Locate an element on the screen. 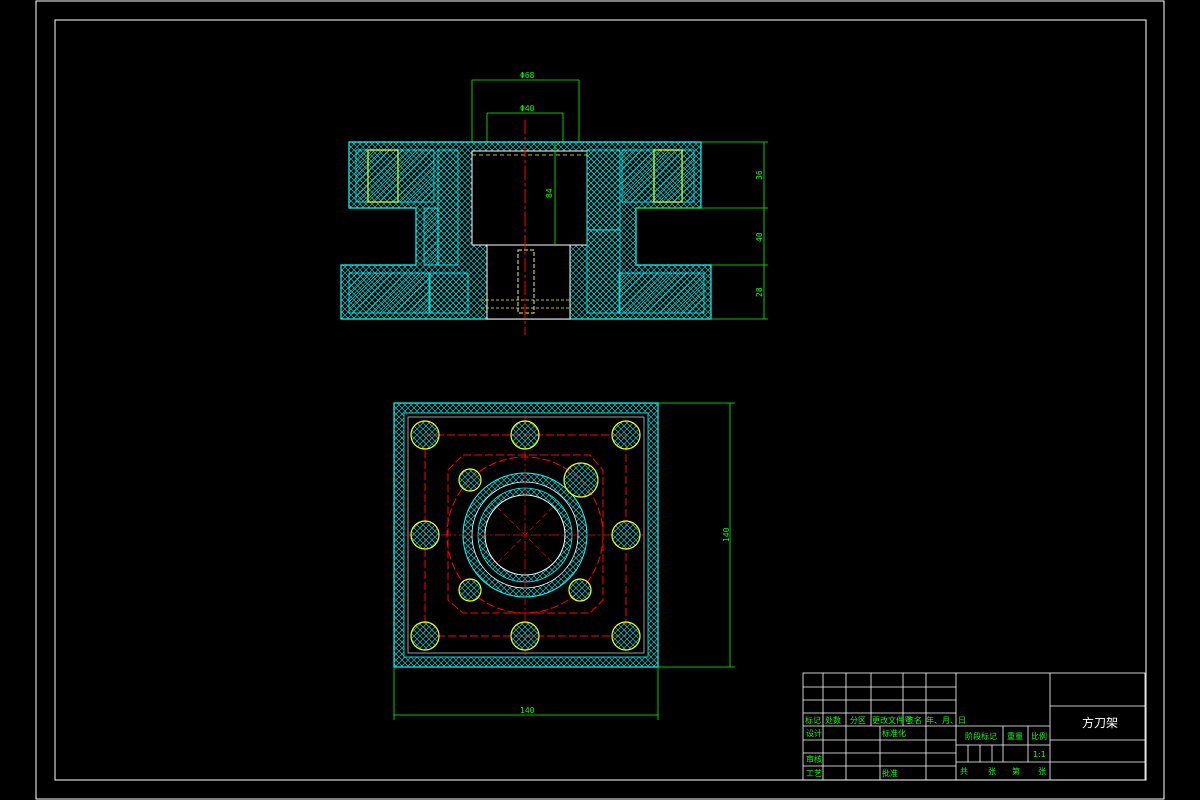 This screenshot has width=1200, height=800. tb-design: 设计 is located at coordinates (814, 733).